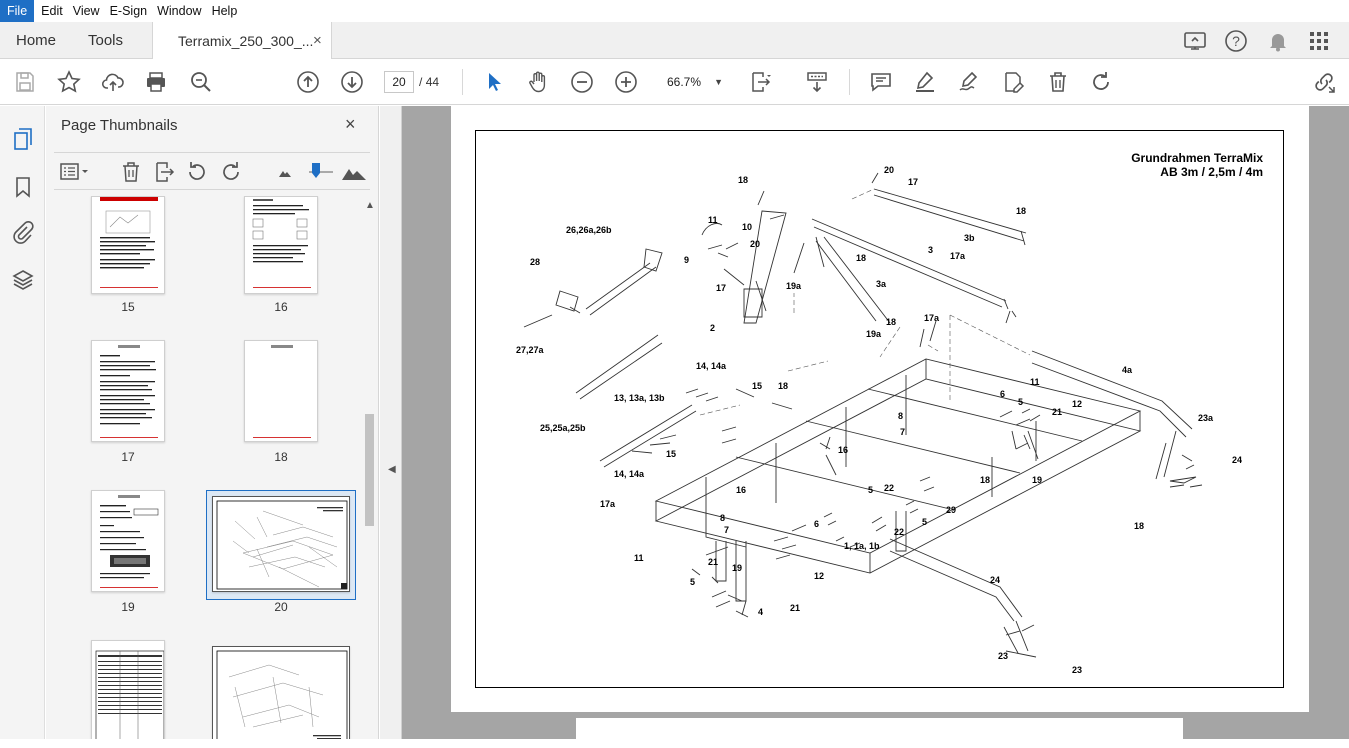 The image size is (1349, 748). Describe the element at coordinates (308, 82) in the screenshot. I see `previous-page-icon` at that location.